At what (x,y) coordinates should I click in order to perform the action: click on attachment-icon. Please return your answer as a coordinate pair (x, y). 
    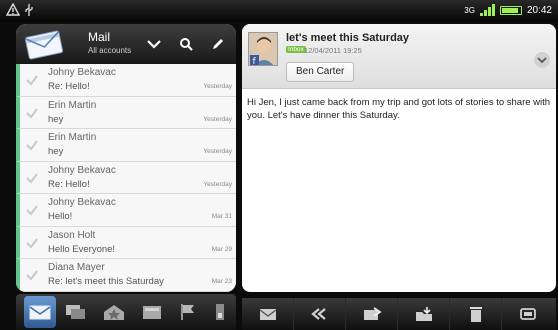
    Looking at the image, I should click on (220, 312).